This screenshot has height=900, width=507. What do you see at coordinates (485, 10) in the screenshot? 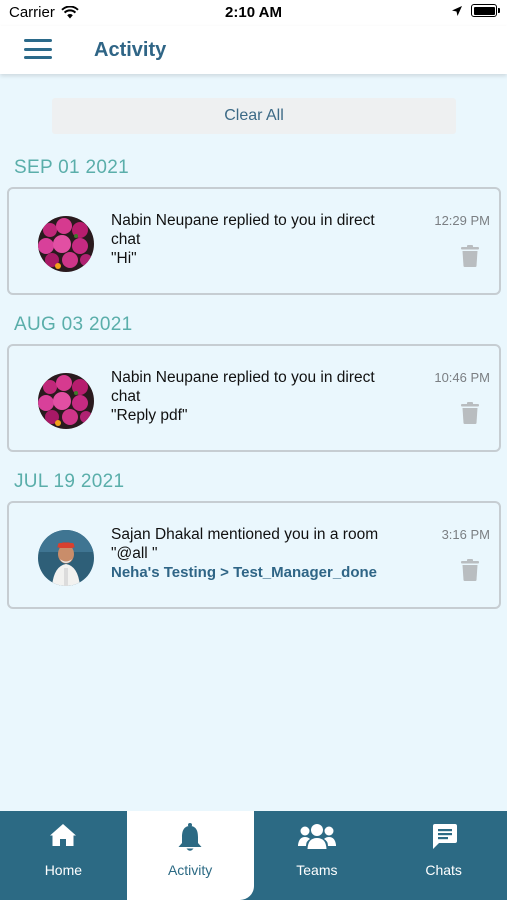
I see `battery-icon` at bounding box center [485, 10].